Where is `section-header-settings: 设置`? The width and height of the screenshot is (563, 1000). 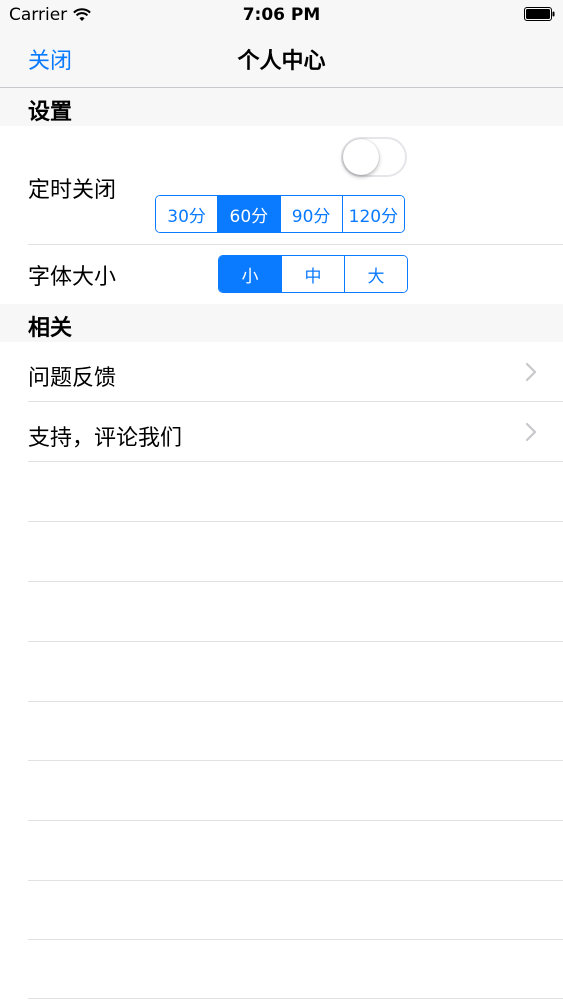
section-header-settings: 设置 is located at coordinates (281, 107).